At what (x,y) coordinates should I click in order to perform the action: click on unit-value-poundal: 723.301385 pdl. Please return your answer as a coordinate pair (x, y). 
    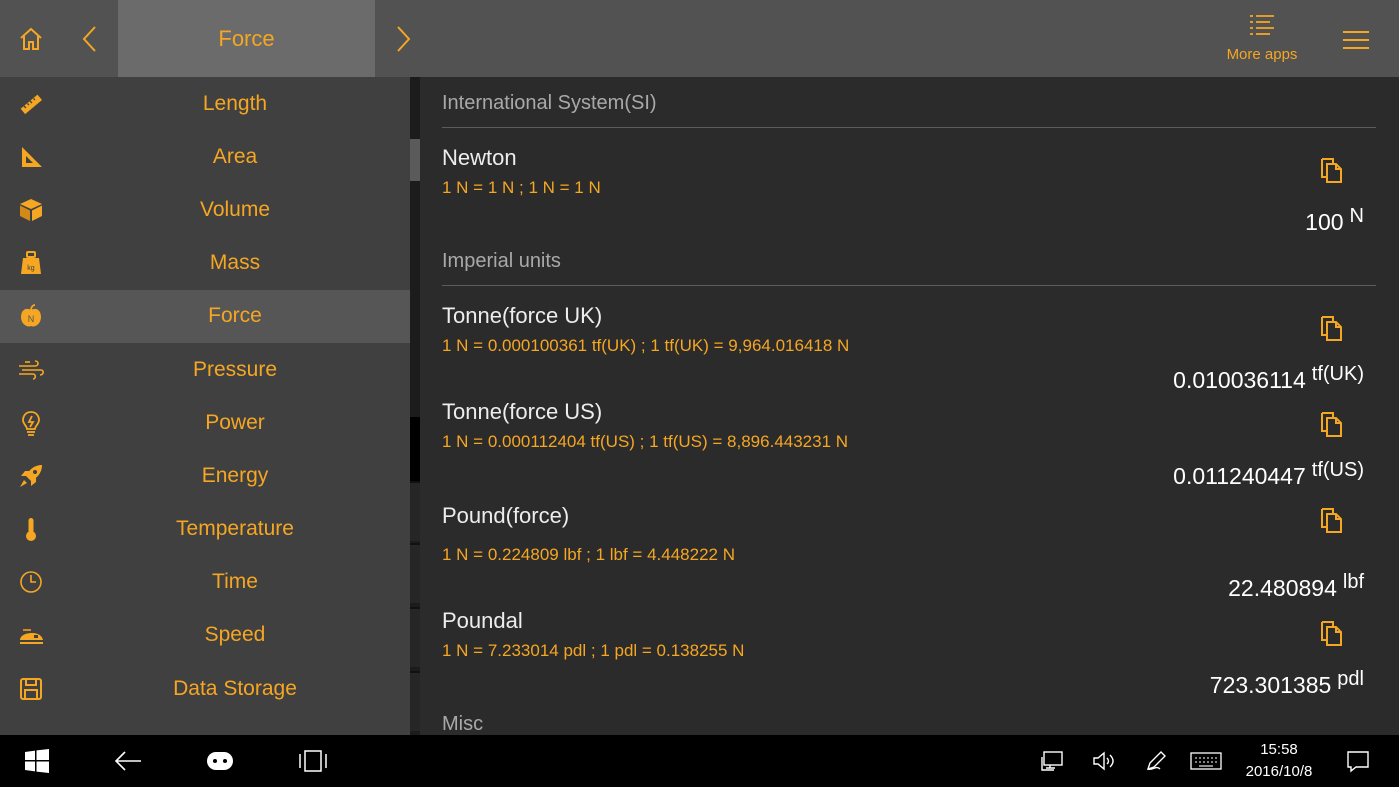
    Looking at the image, I should click on (1287, 683).